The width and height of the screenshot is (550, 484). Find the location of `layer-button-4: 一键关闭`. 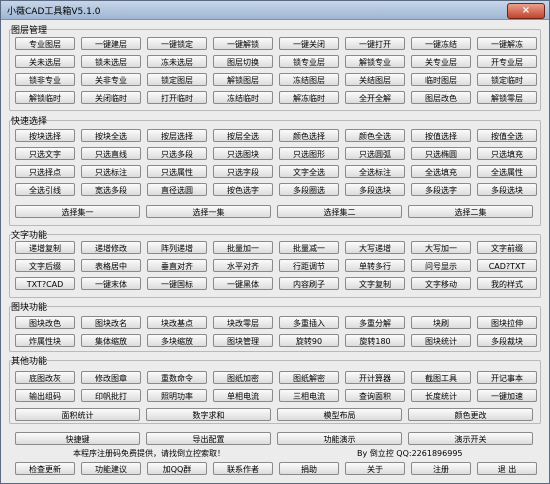

layer-button-4: 一键关闭 is located at coordinates (309, 43).